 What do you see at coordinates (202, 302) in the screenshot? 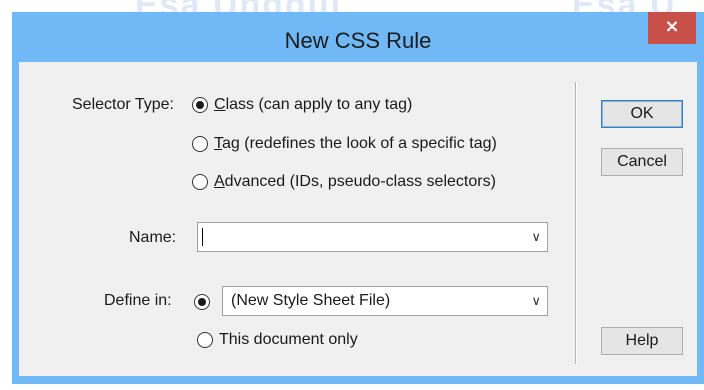
I see `radio-new-style-sheet` at bounding box center [202, 302].